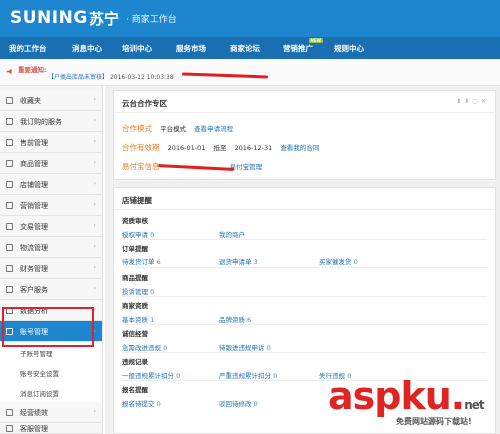 The image size is (500, 434). What do you see at coordinates (225, 75) in the screenshot?
I see `redaction-scribble` at bounding box center [225, 75].